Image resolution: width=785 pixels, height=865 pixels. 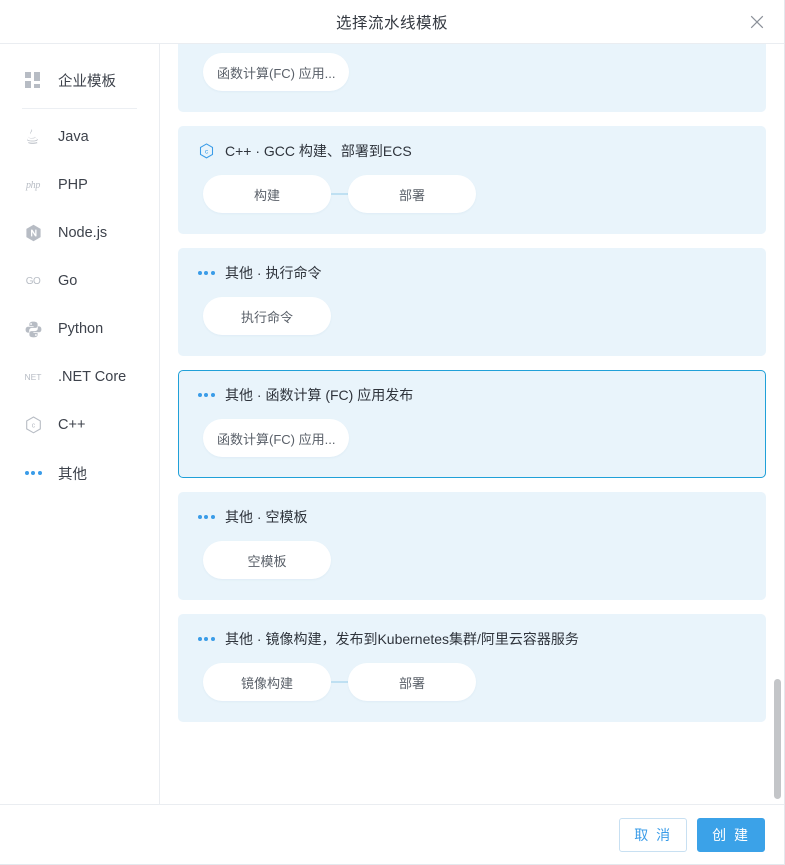 What do you see at coordinates (472, 395) in the screenshot?
I see `template-card-header: 其他 · 函数计算 (FC) 应用发布` at bounding box center [472, 395].